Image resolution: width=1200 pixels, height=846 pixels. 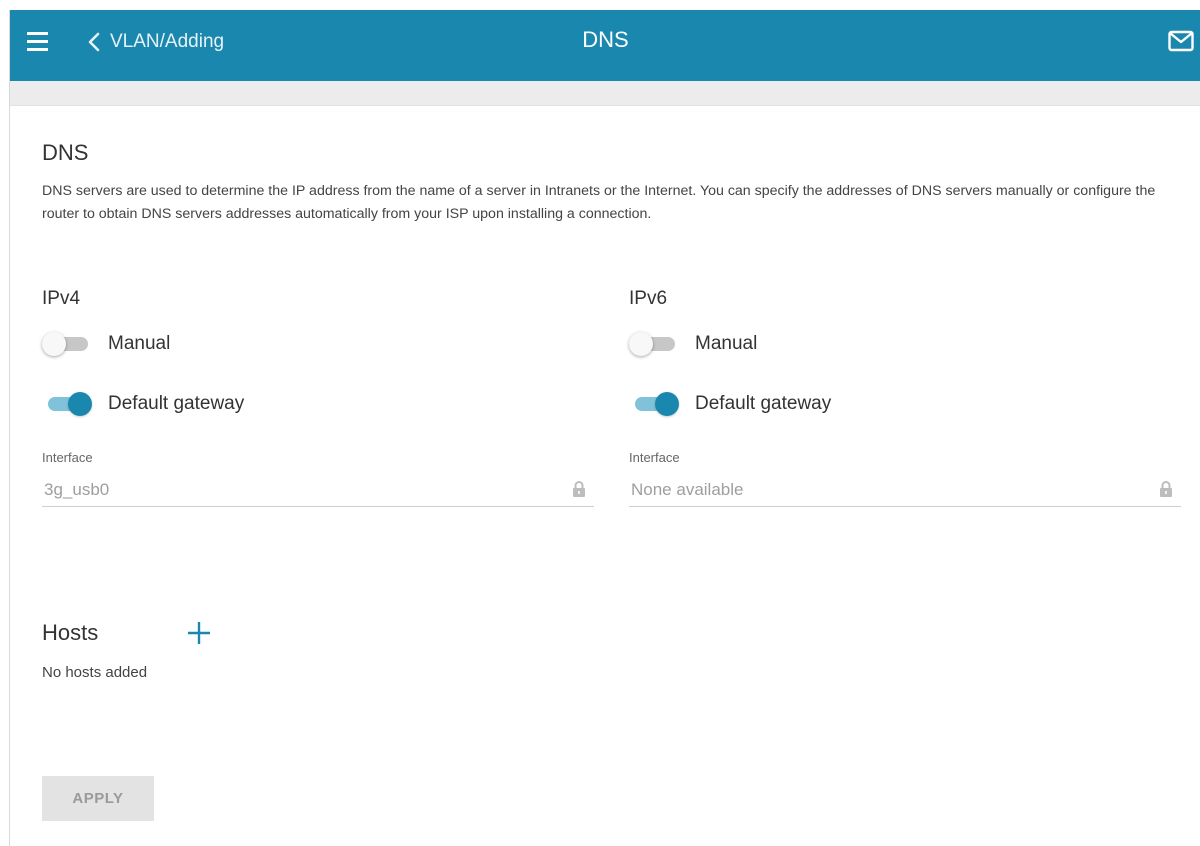 I want to click on hosts-empty-text: No hosts added, so click(x=95, y=672).